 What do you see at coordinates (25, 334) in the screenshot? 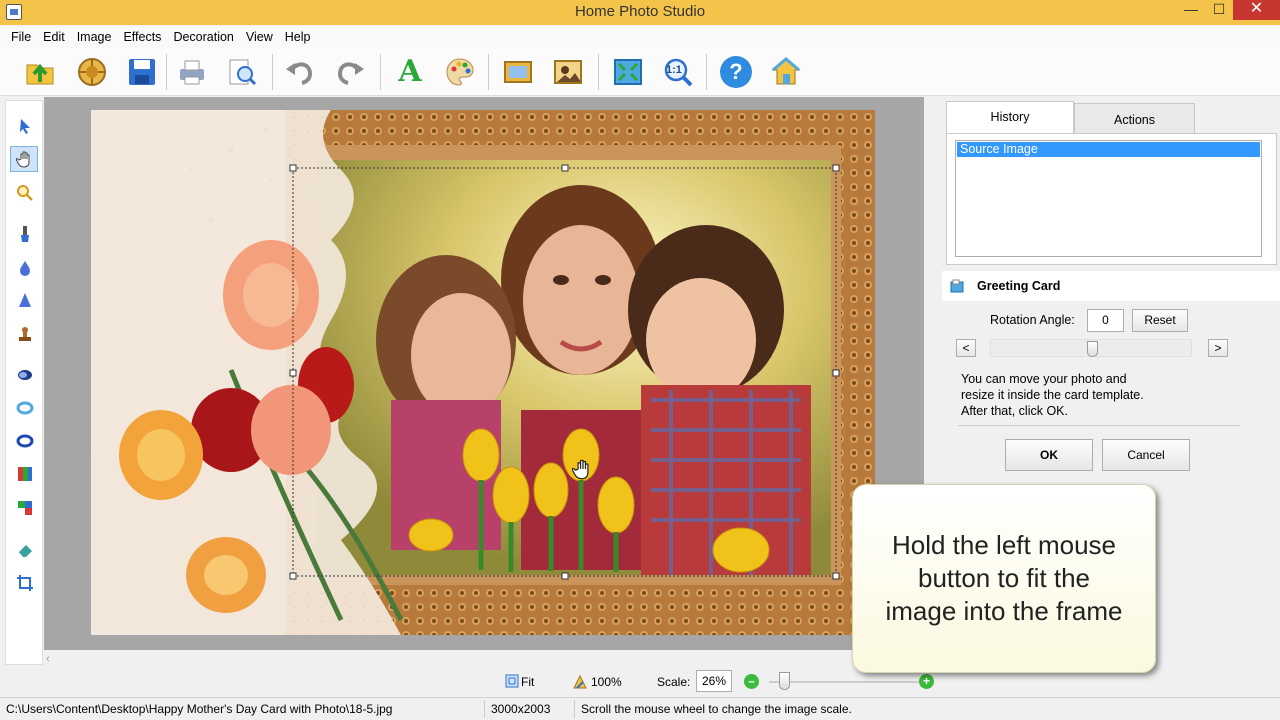
I see `stamp-icon` at bounding box center [25, 334].